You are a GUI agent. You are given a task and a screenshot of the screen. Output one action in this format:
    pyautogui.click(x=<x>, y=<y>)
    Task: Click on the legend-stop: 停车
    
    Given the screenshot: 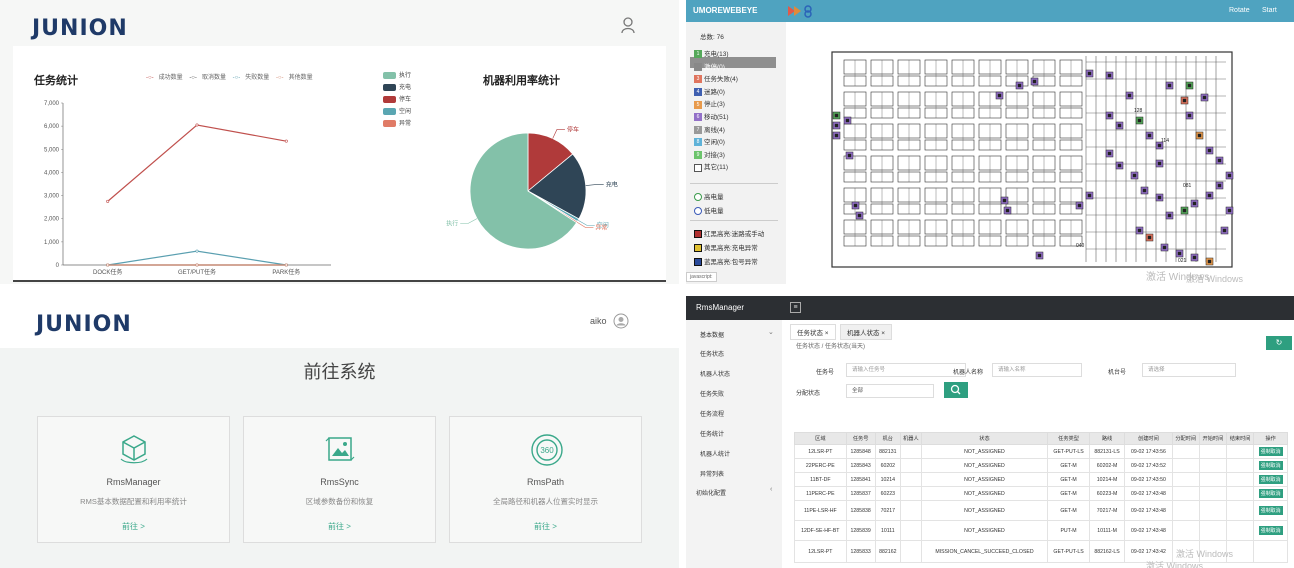 What is the action you would take?
    pyautogui.click(x=397, y=100)
    